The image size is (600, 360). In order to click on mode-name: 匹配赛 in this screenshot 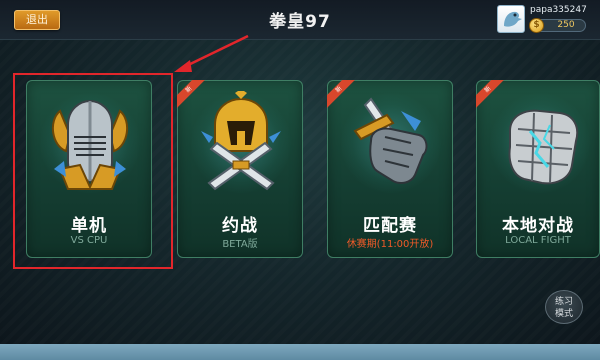, I will do `click(390, 226)`.